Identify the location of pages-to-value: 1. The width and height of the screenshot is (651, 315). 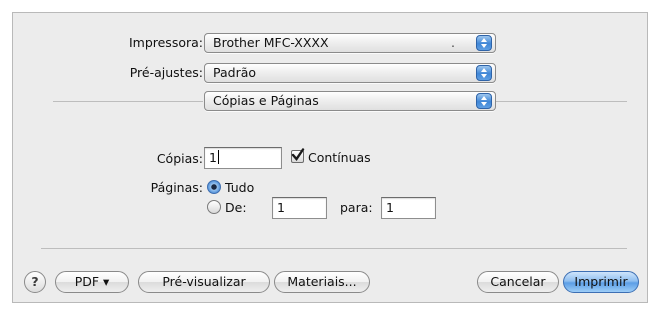
(390, 207).